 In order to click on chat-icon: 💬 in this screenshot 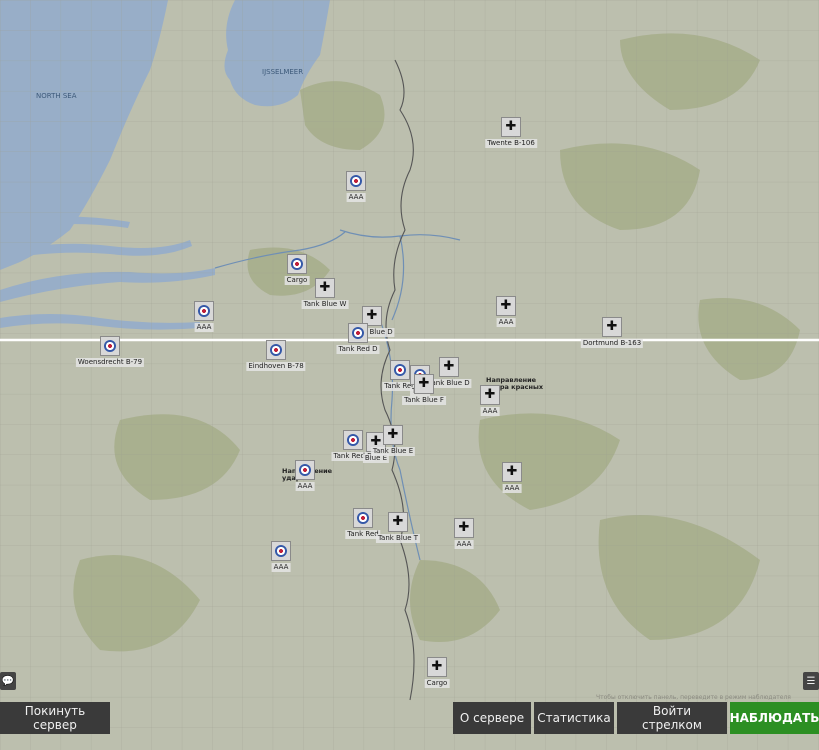, I will do `click(8, 681)`.